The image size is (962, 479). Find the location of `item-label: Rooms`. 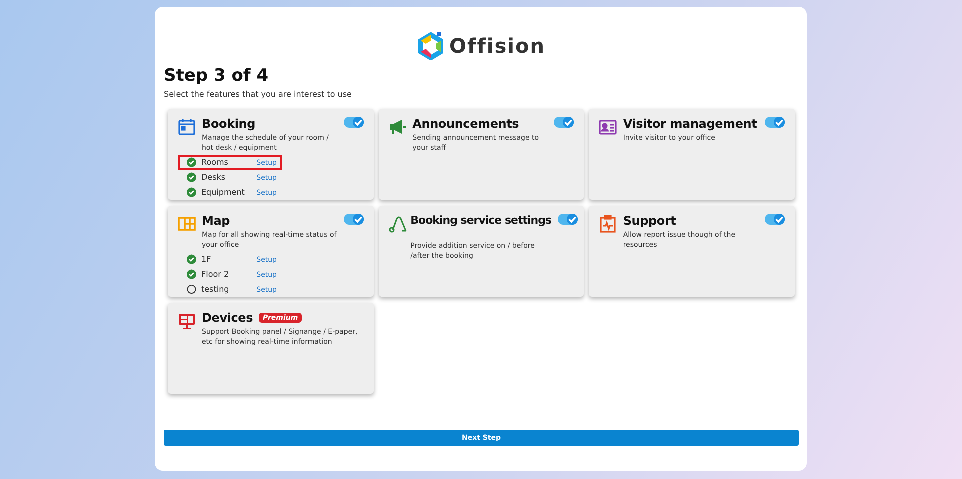

item-label: Rooms is located at coordinates (216, 162).